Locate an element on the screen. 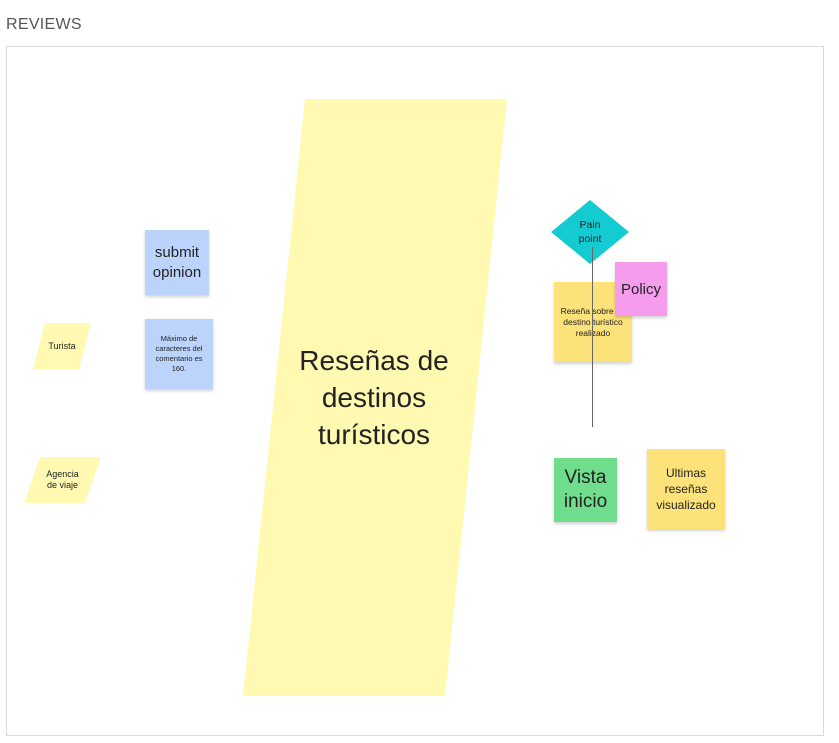 The height and width of the screenshot is (743, 839). actor-turista-label: Turista is located at coordinates (62, 345).